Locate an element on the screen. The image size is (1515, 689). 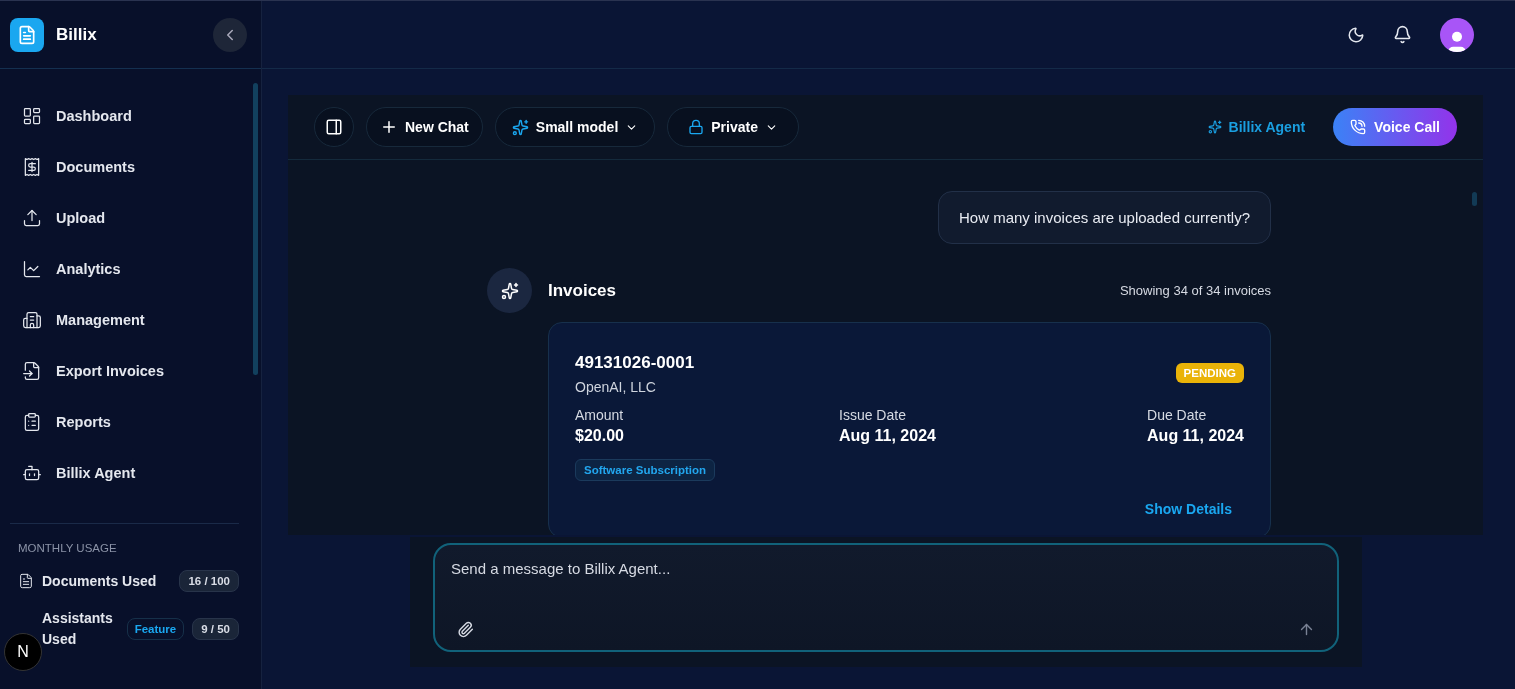
nav-item: Dashboard is located at coordinates (130, 116).